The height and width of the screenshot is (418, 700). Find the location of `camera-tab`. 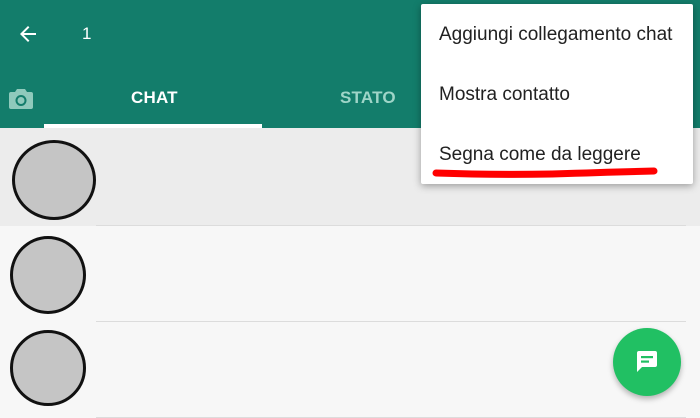

camera-tab is located at coordinates (21, 99).